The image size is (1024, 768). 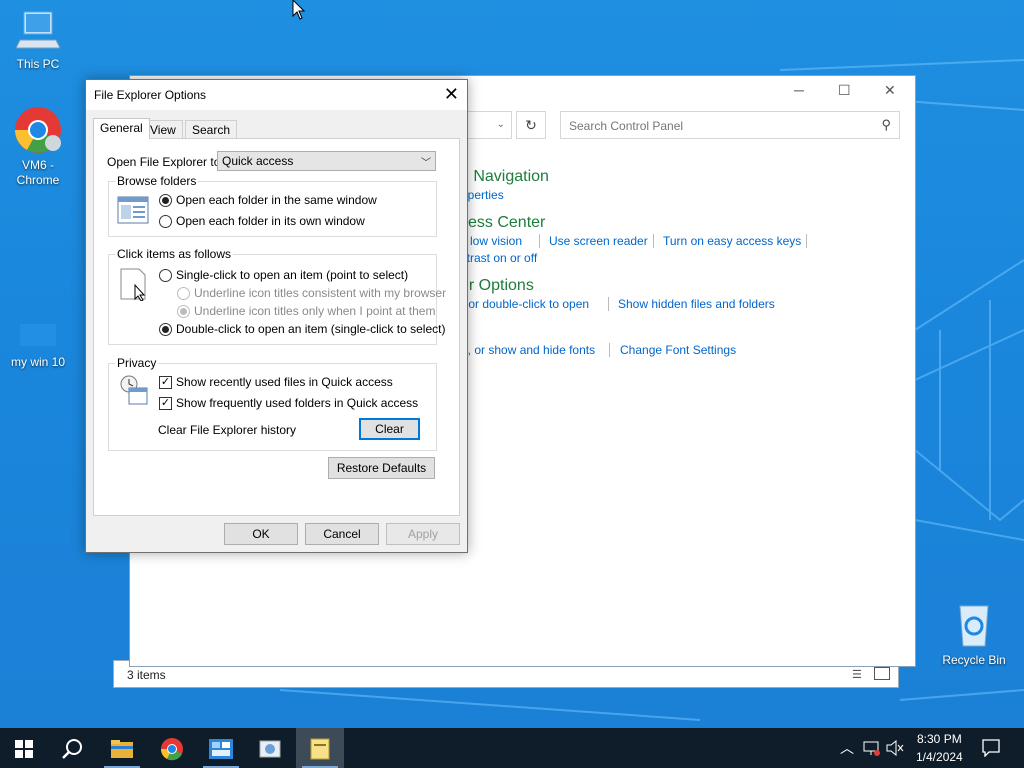 I want to click on taskbar-file-explorer, so click(x=122, y=748).